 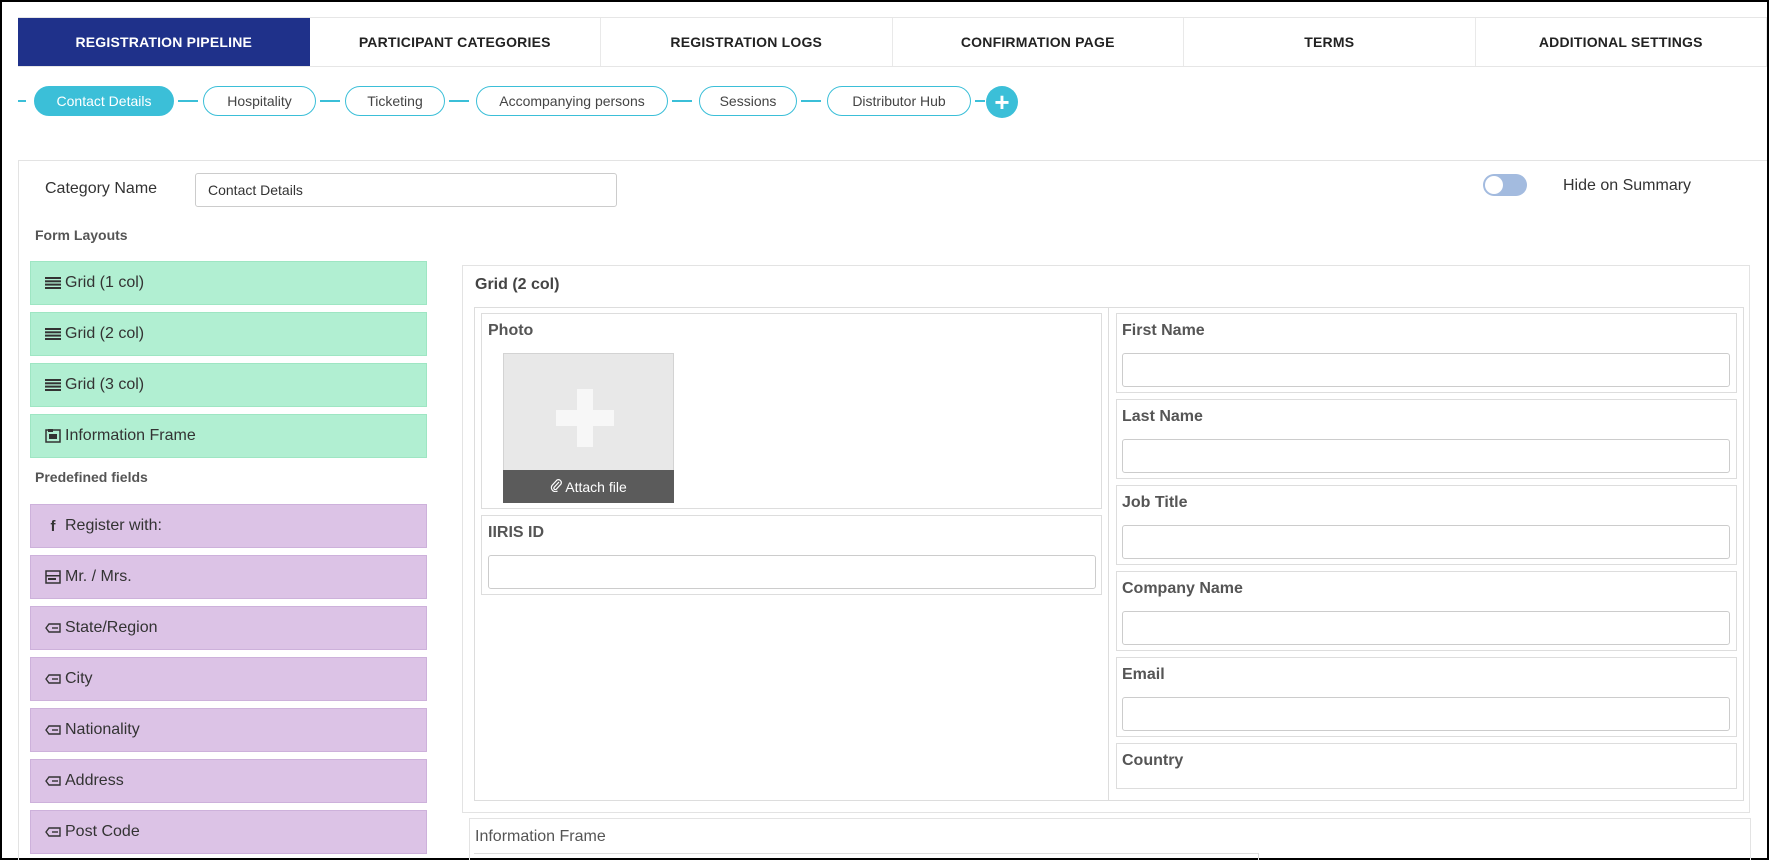 I want to click on hide-on-summary-toggle, so click(x=1505, y=185).